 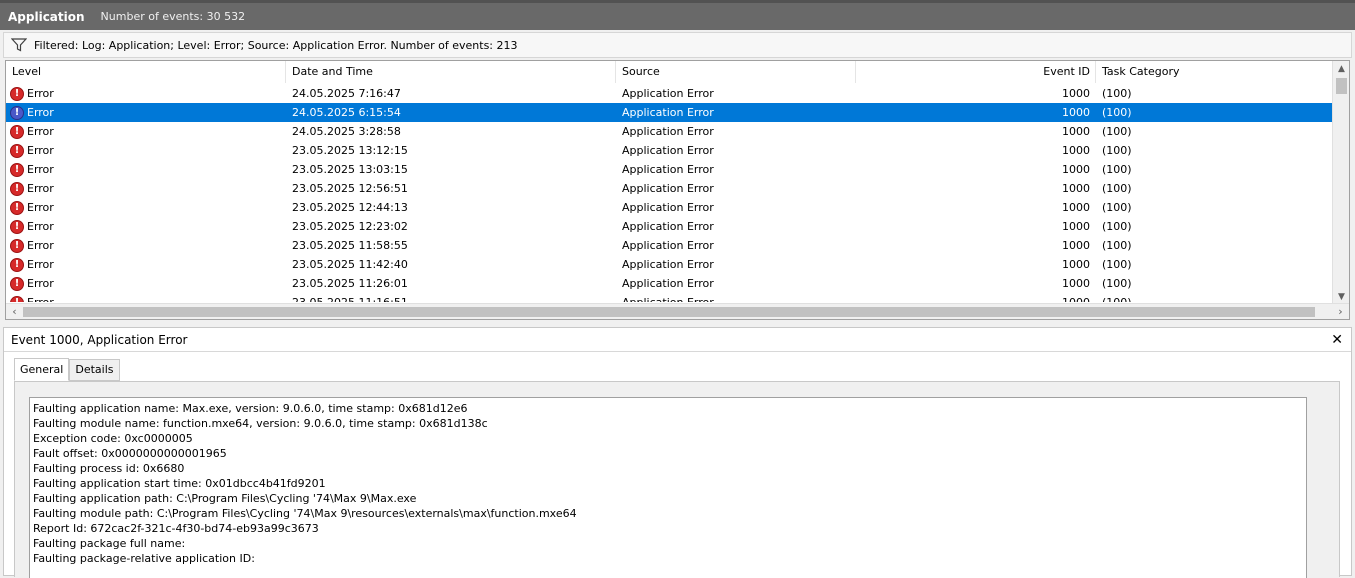 What do you see at coordinates (14, 311) in the screenshot?
I see `scroll-left-icon: ‹` at bounding box center [14, 311].